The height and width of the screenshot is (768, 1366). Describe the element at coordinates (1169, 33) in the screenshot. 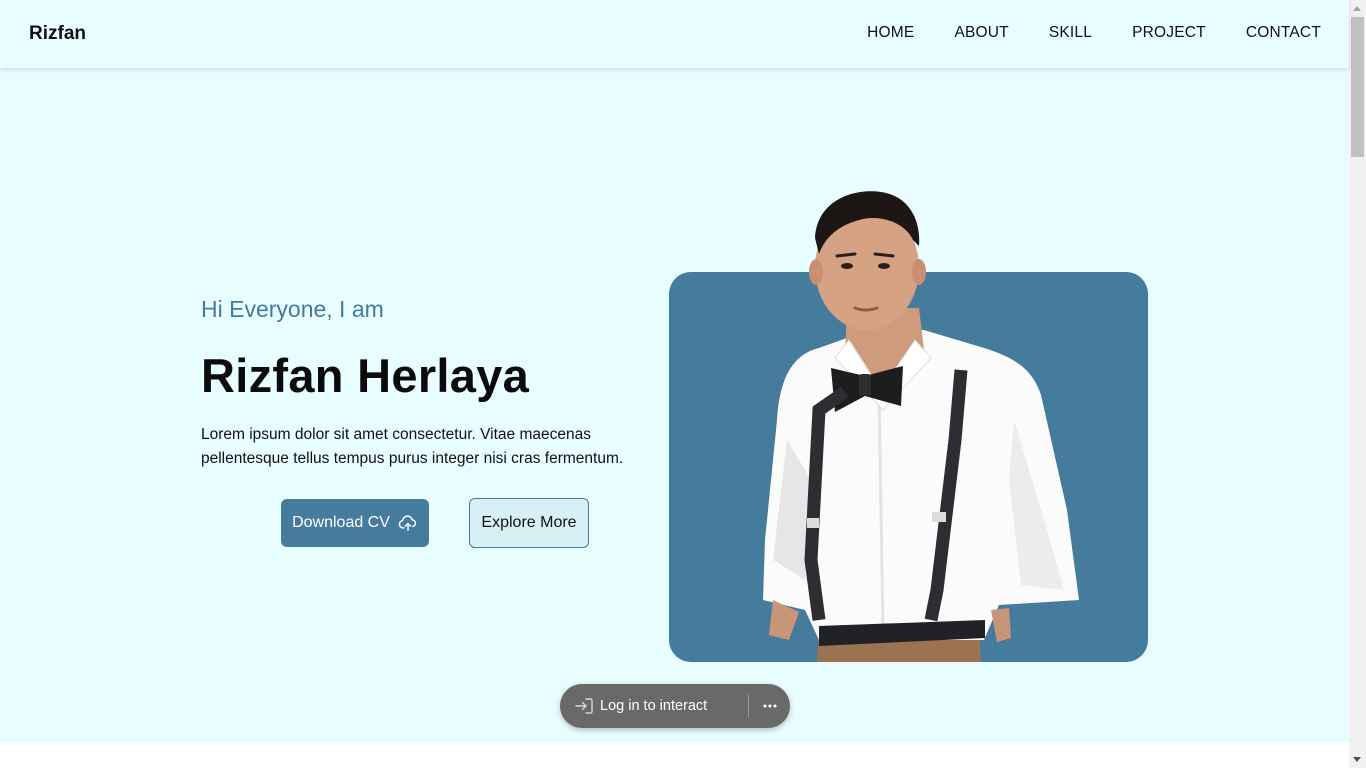

I see `nav-link-project: PROJECT` at that location.